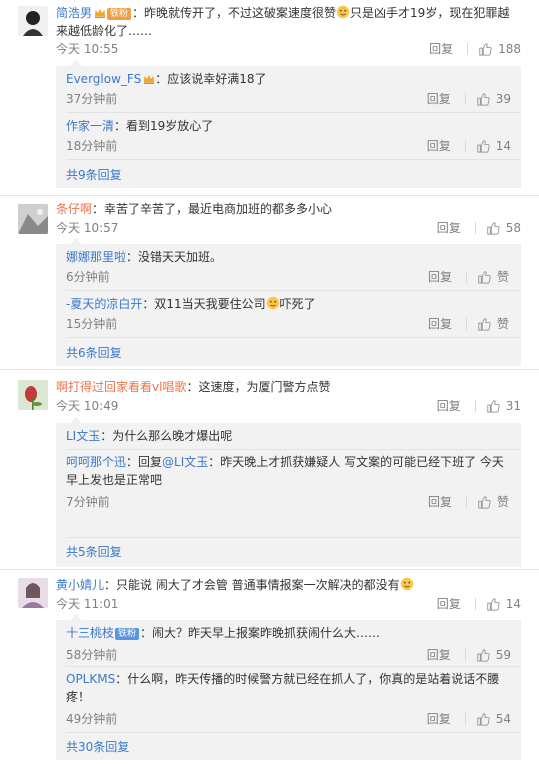 Image resolution: width=539 pixels, height=764 pixels. Describe the element at coordinates (96, 257) in the screenshot. I see `reply-author: 娜娜那里啦` at that location.